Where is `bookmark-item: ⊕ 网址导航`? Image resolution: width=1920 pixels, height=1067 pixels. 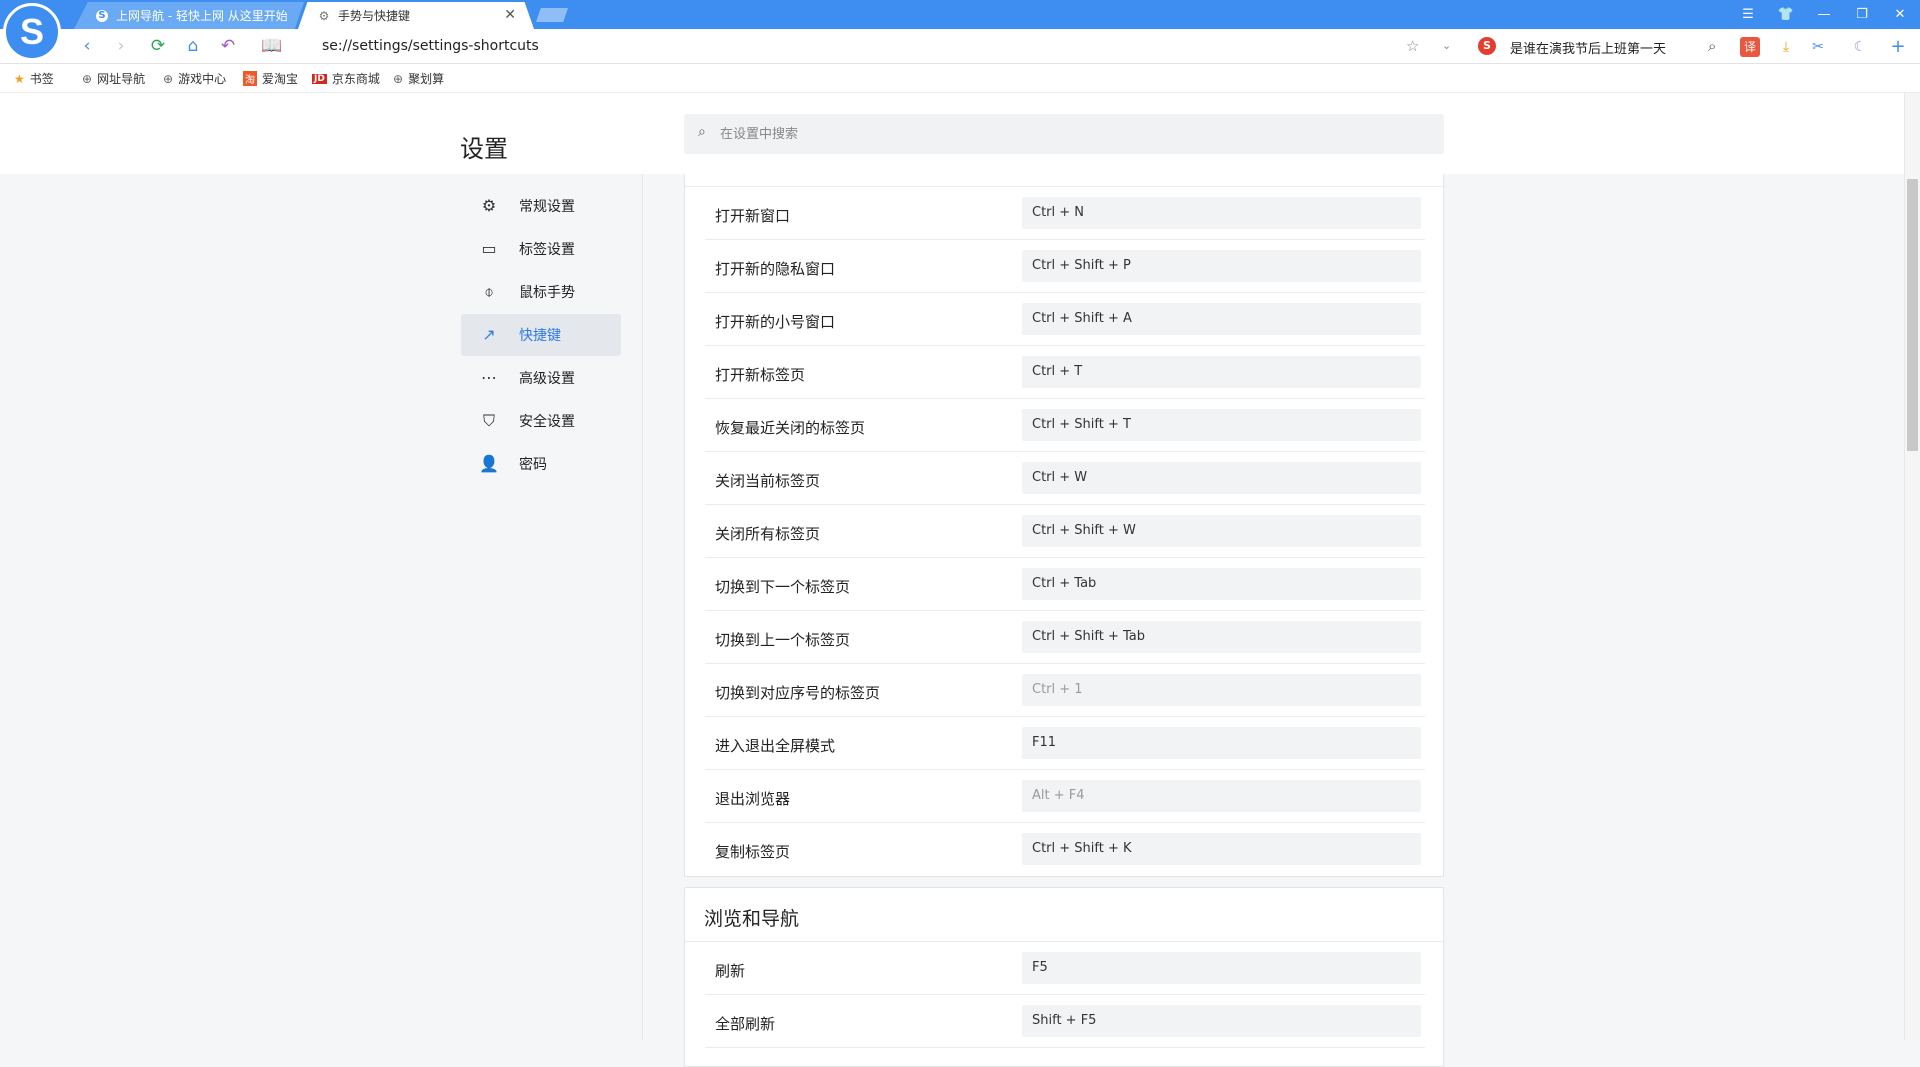
bookmark-item: ⊕ 网址导航 is located at coordinates (113, 78).